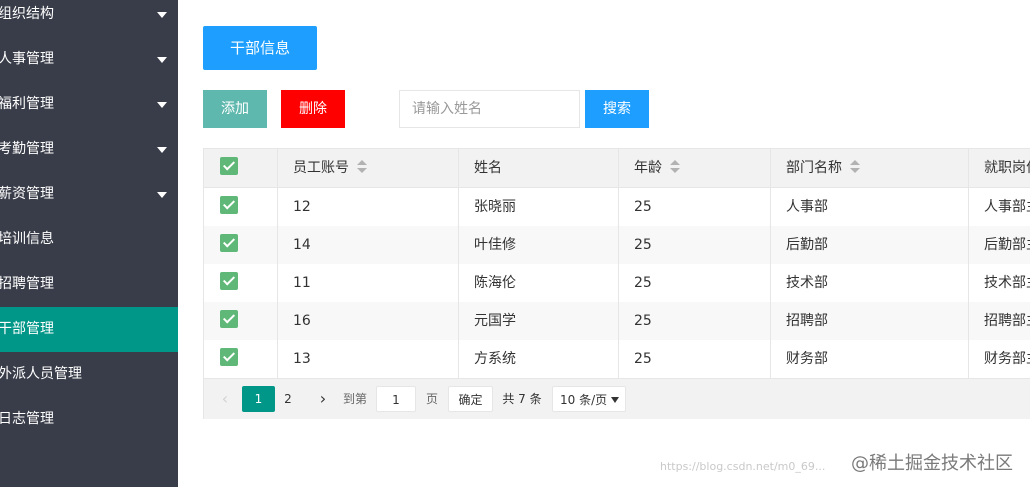 Image resolution: width=1030 pixels, height=487 pixels. What do you see at coordinates (539, 245) in the screenshot?
I see `cell-name: 叶佳修` at bounding box center [539, 245].